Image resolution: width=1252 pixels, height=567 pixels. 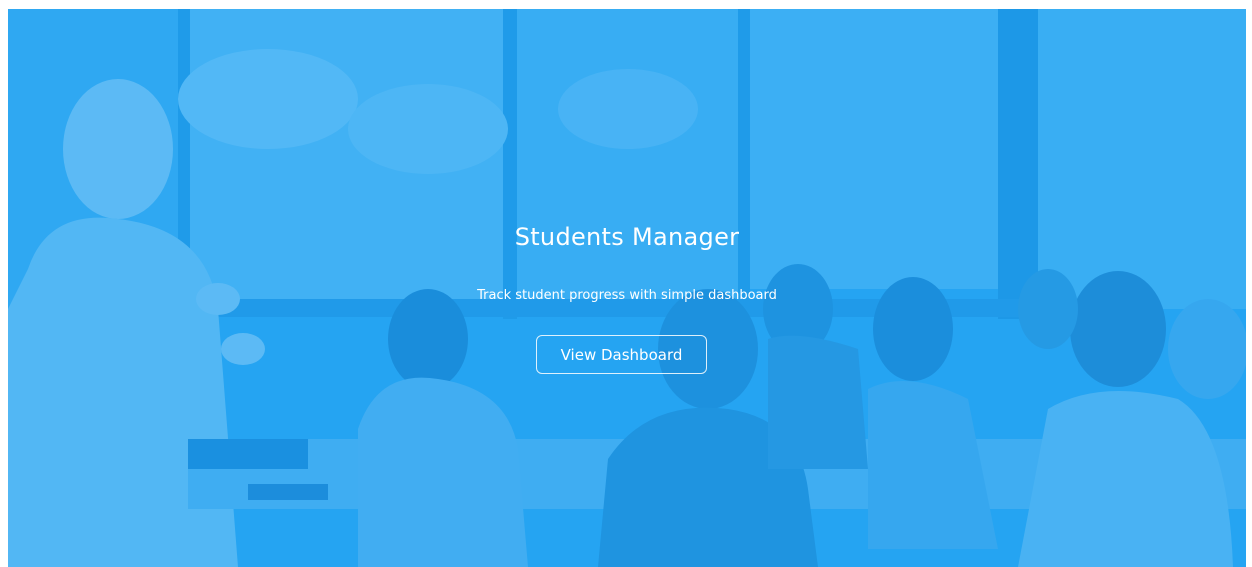 What do you see at coordinates (627, 237) in the screenshot?
I see `hero-title: Students Manager` at bounding box center [627, 237].